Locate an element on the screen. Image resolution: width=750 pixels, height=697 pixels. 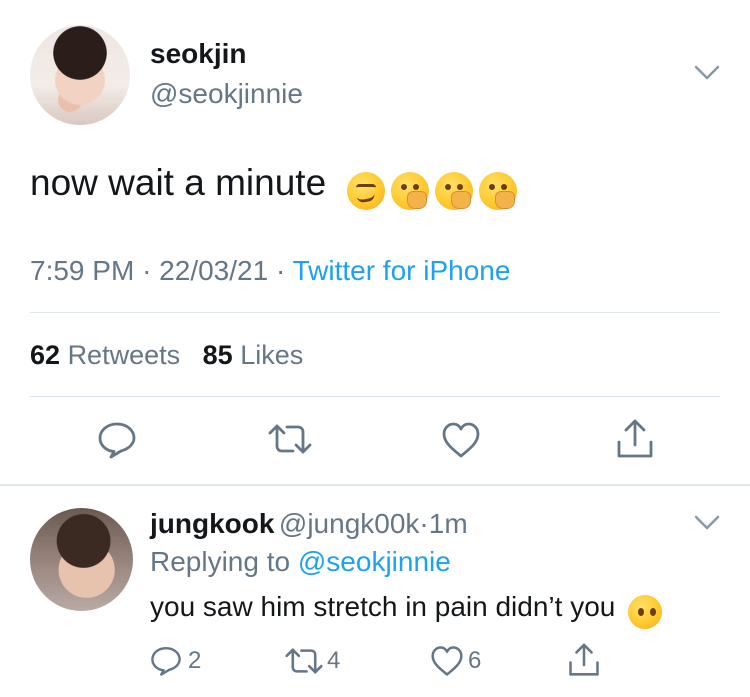
retweet-button is located at coordinates (290, 439).